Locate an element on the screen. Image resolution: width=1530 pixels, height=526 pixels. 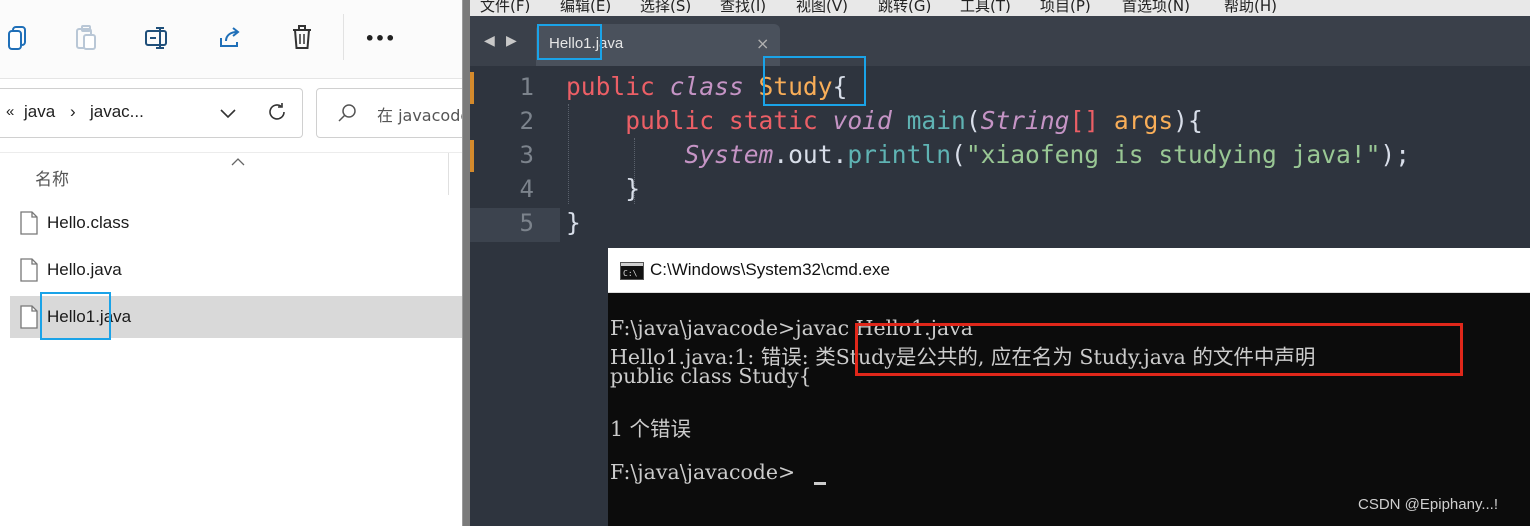
paren: ); is located at coordinates (1395, 154).